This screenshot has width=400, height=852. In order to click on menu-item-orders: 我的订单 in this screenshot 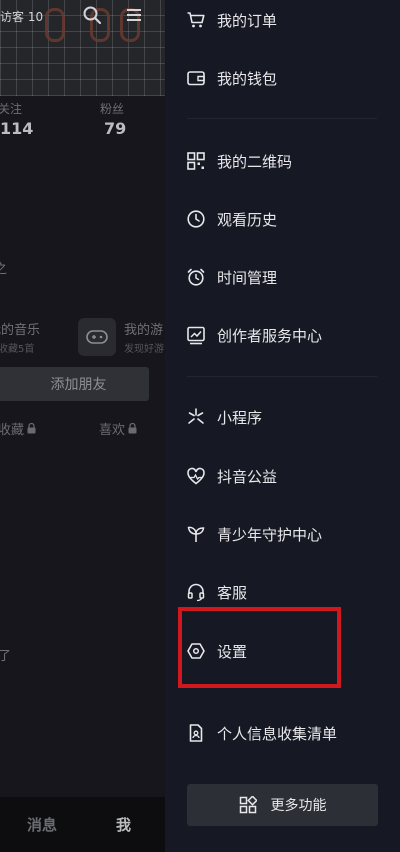, I will do `click(282, 20)`.